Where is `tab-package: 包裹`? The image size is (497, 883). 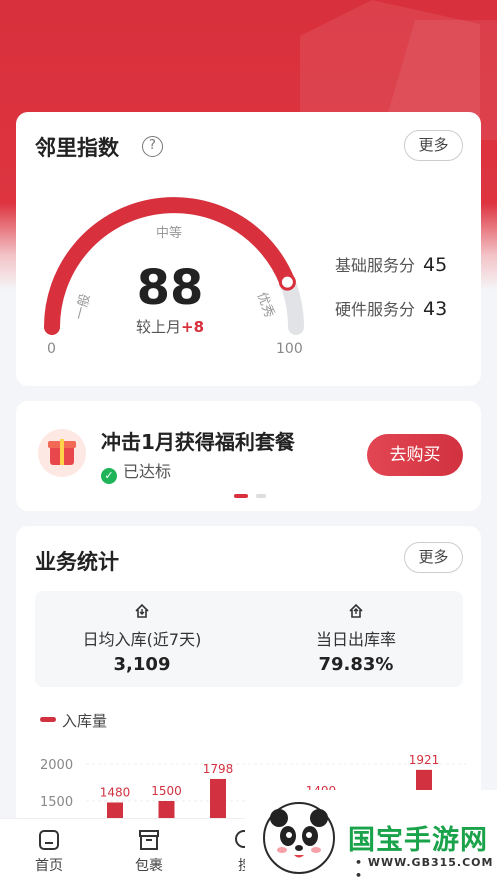
tab-package: 包裹 is located at coordinates (149, 851).